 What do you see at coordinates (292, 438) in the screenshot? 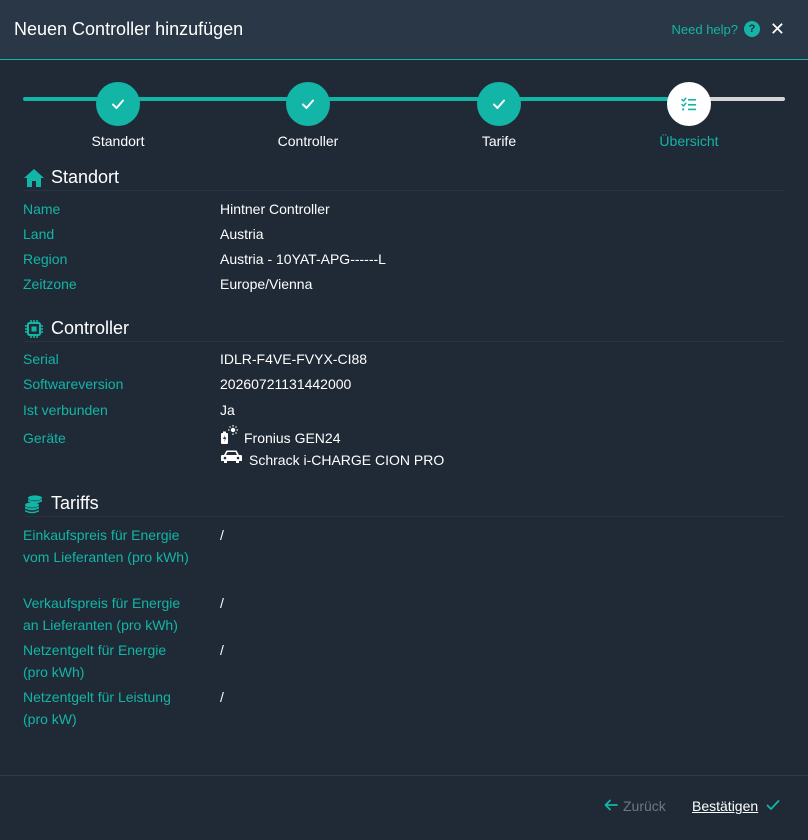
I see `device-name: Fronius GEN24` at bounding box center [292, 438].